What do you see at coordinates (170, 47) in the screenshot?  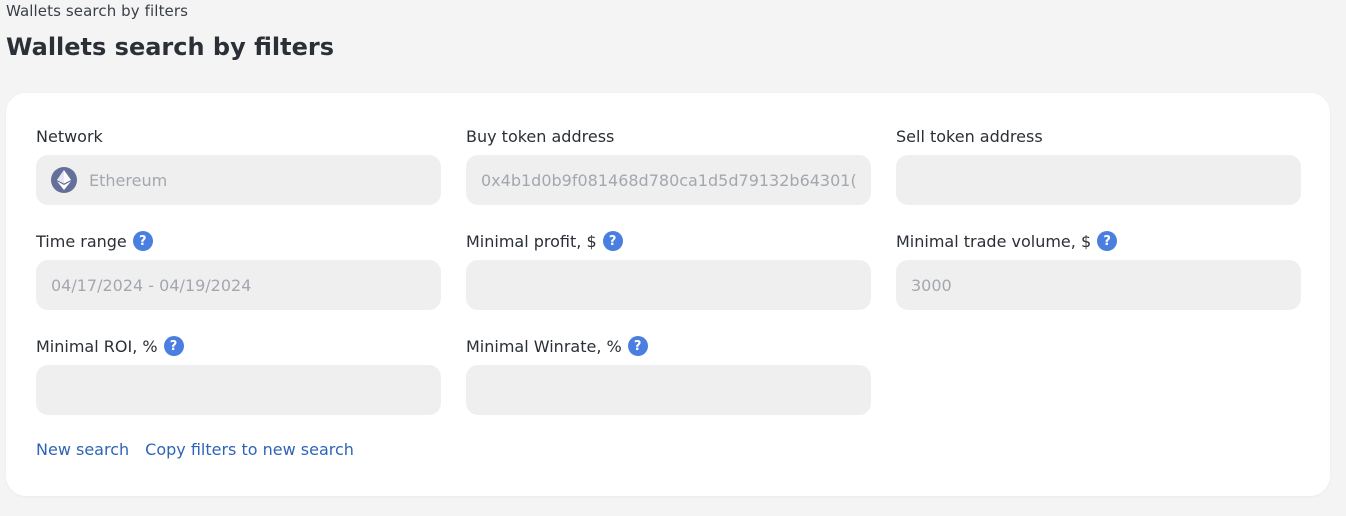 I see `page-title: Wallets search by filters` at bounding box center [170, 47].